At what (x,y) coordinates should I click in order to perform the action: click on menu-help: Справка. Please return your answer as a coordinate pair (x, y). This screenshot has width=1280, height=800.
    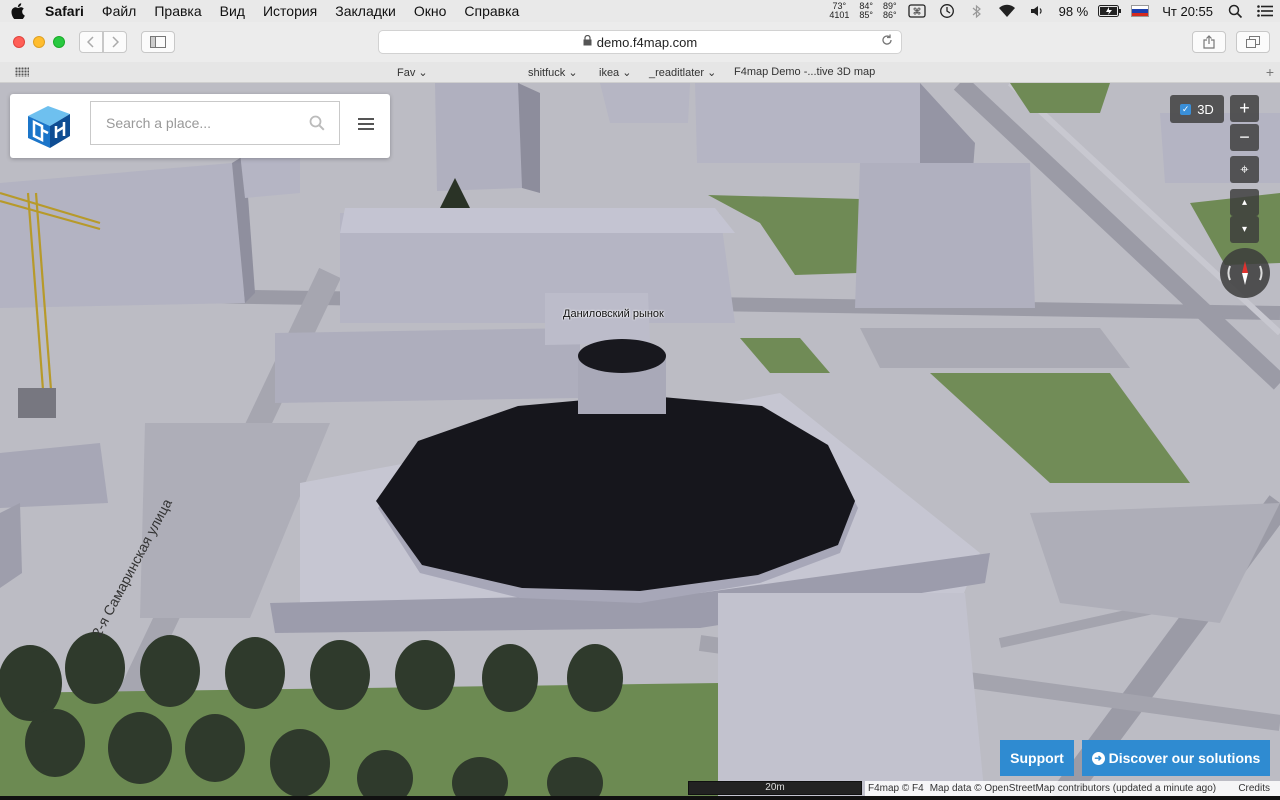
    Looking at the image, I should click on (491, 11).